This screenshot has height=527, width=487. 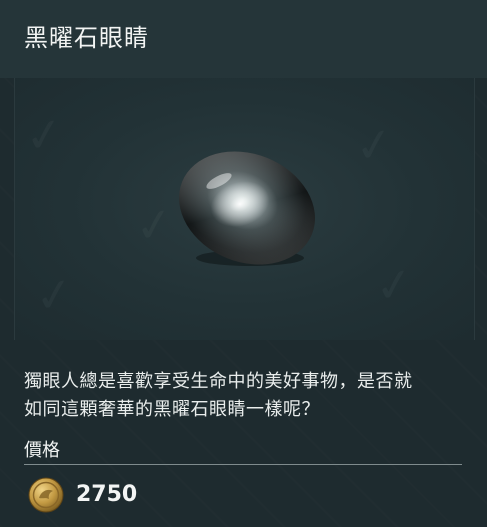 What do you see at coordinates (243, 464) in the screenshot?
I see `price-divider` at bounding box center [243, 464].